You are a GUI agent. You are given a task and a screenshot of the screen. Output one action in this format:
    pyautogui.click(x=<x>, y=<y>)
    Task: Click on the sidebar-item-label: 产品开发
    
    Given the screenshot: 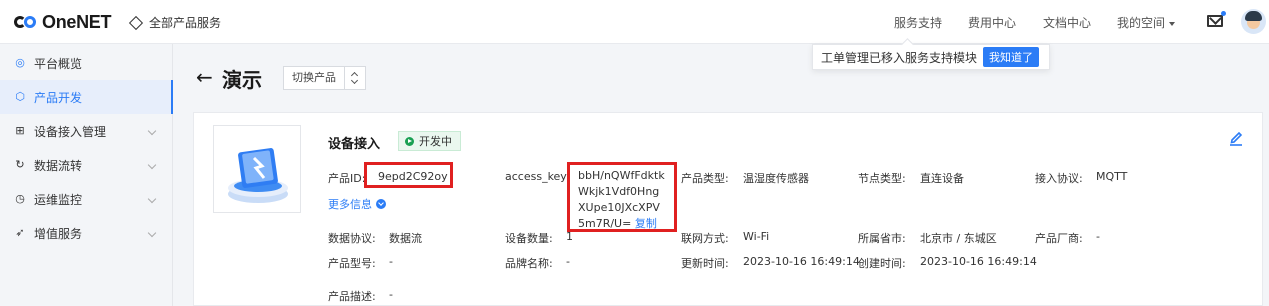 What is the action you would take?
    pyautogui.click(x=58, y=97)
    